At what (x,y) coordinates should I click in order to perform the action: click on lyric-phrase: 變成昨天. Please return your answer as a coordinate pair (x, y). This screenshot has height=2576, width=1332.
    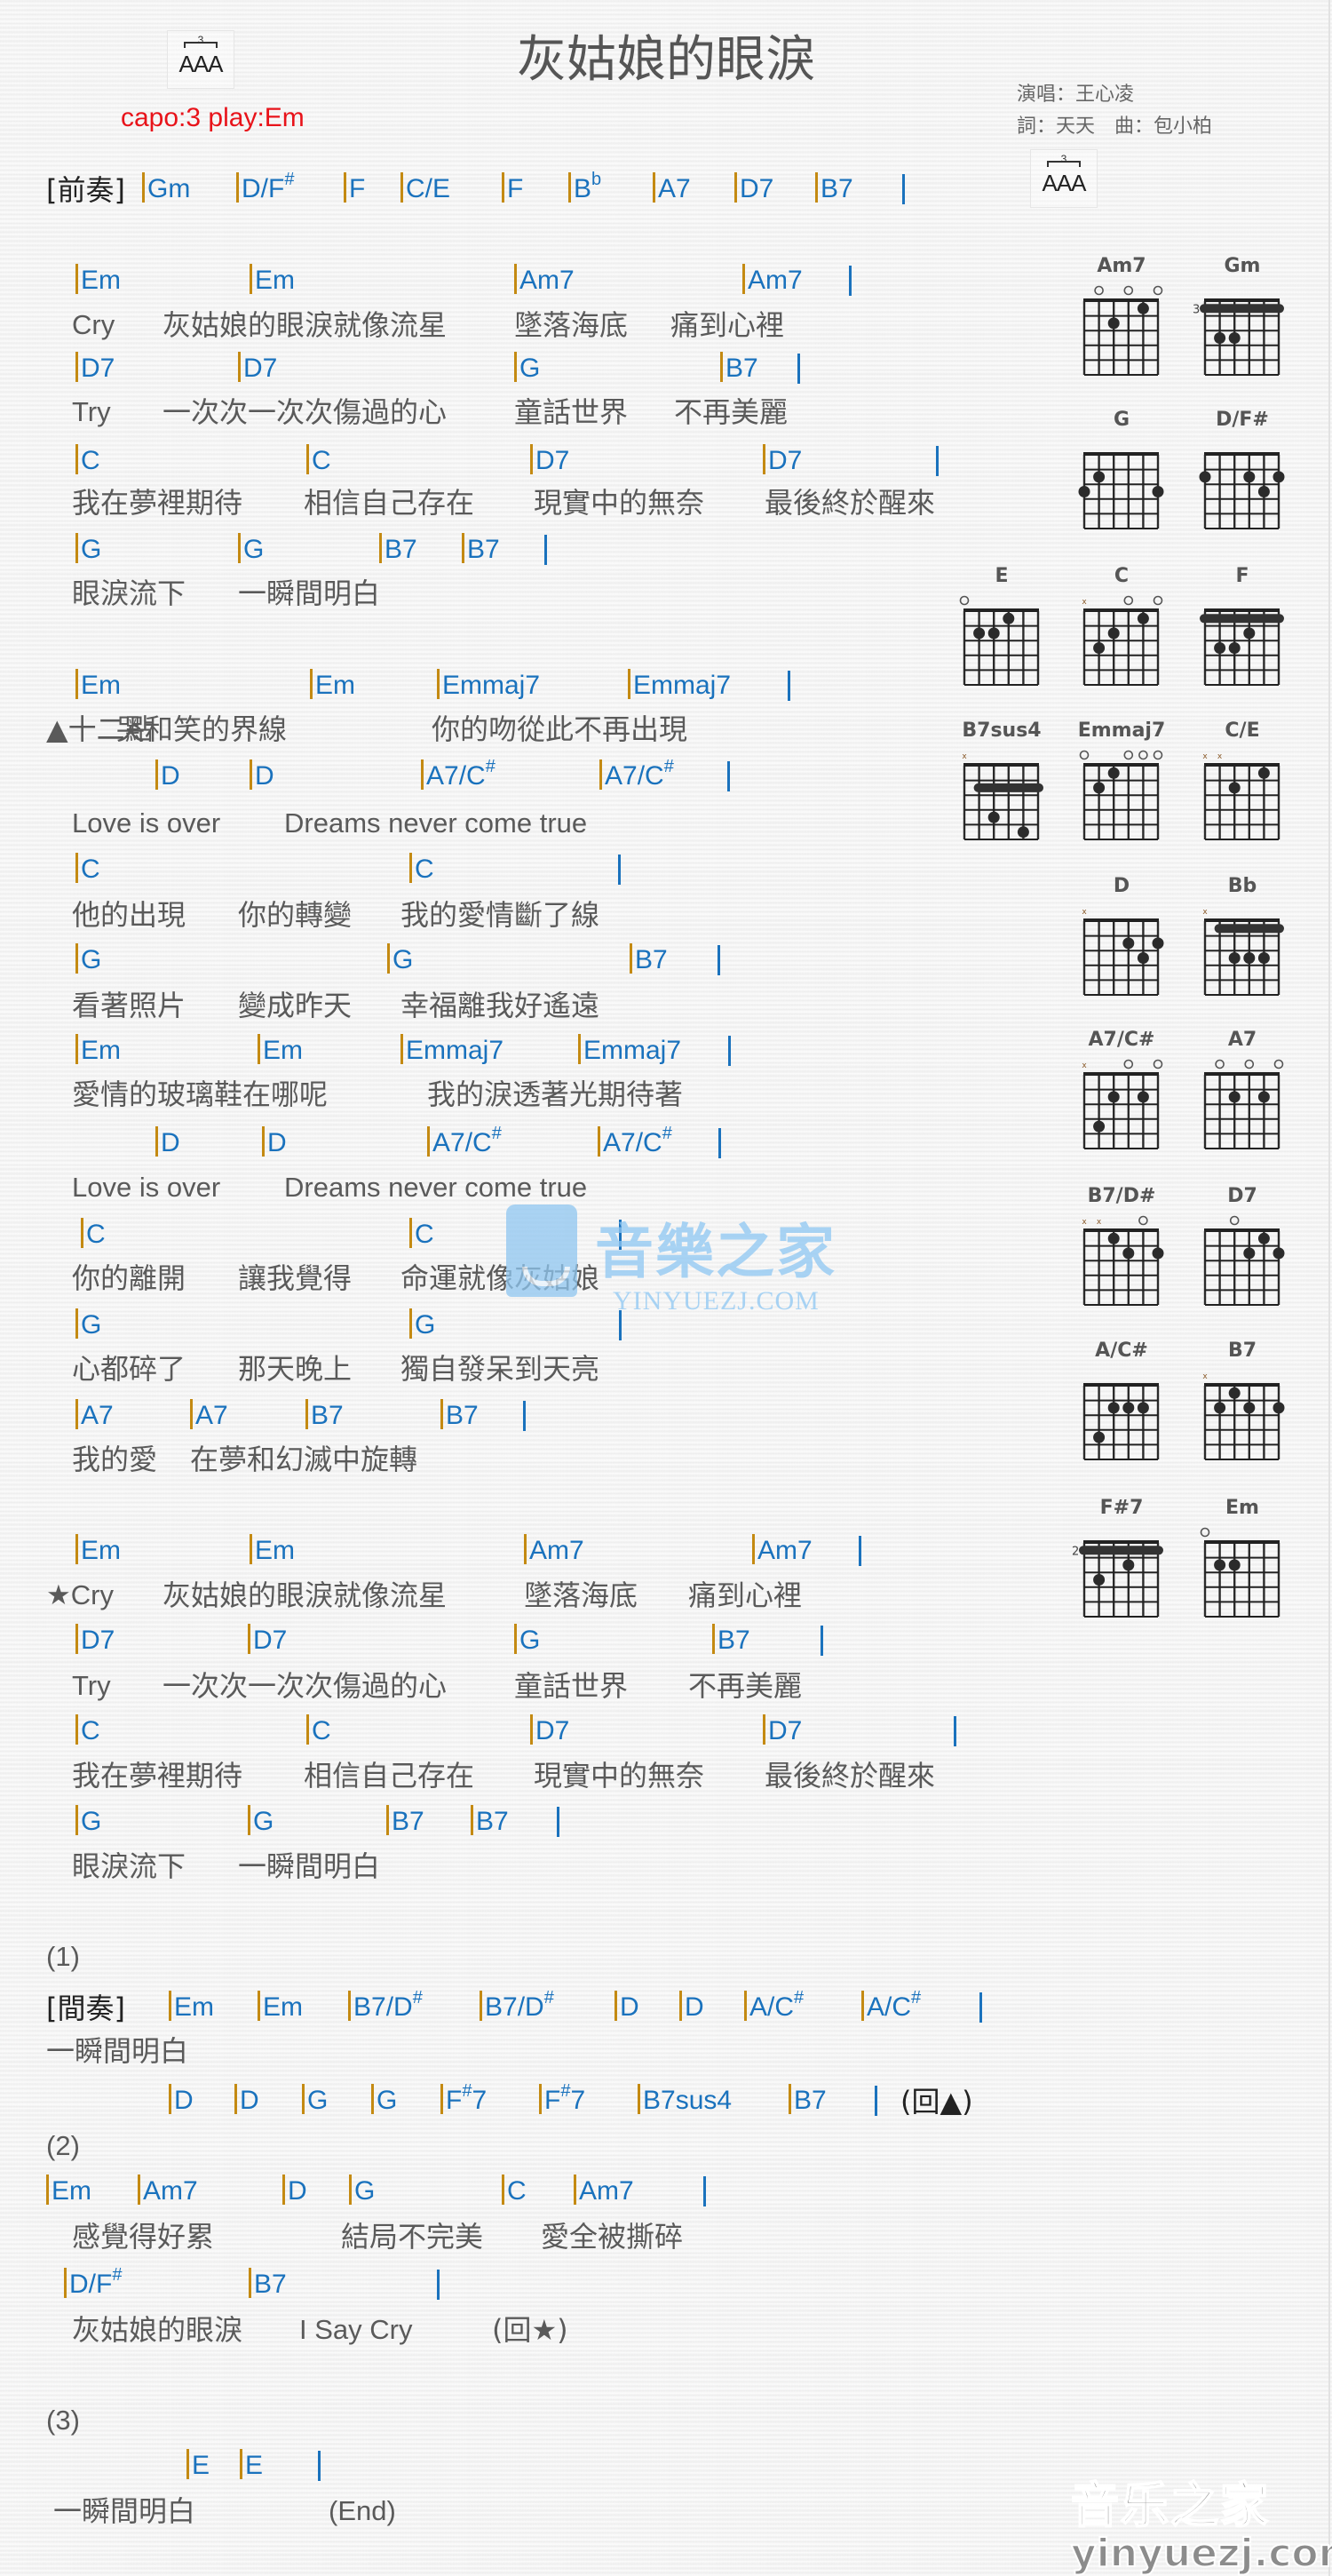
    Looking at the image, I should click on (295, 1005).